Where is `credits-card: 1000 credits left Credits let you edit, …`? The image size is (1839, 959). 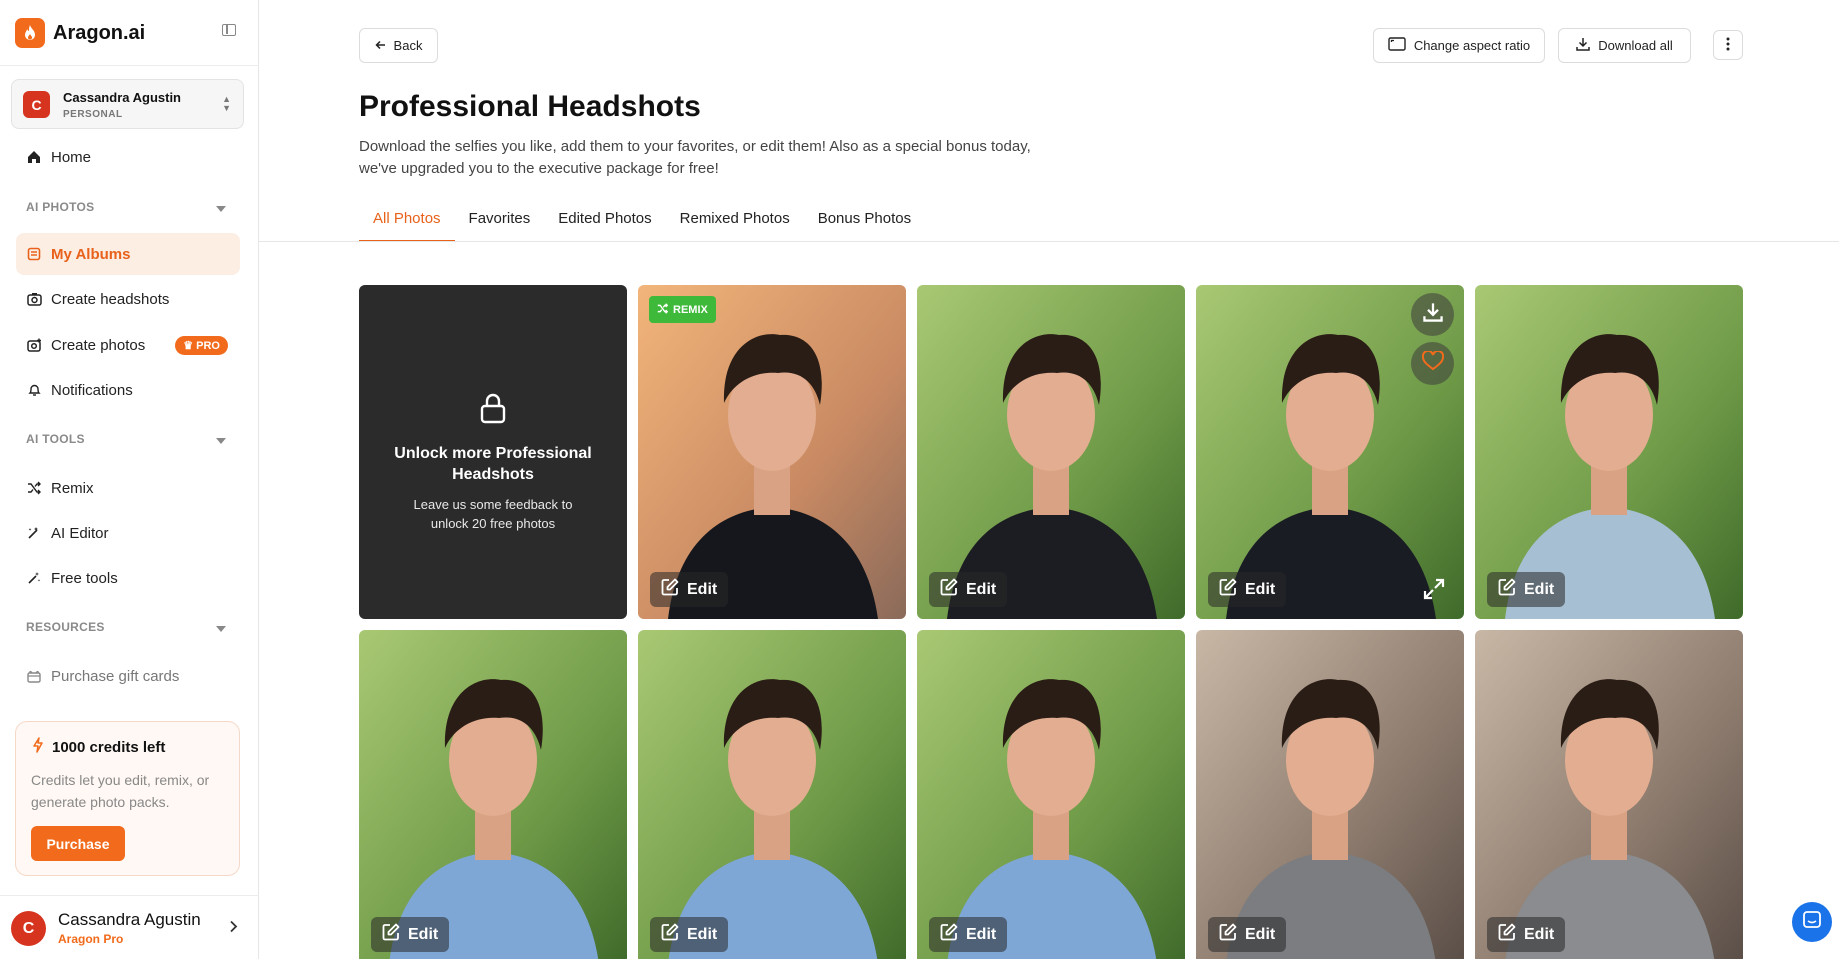 credits-card: 1000 credits left Credits let you edit, … is located at coordinates (127, 798).